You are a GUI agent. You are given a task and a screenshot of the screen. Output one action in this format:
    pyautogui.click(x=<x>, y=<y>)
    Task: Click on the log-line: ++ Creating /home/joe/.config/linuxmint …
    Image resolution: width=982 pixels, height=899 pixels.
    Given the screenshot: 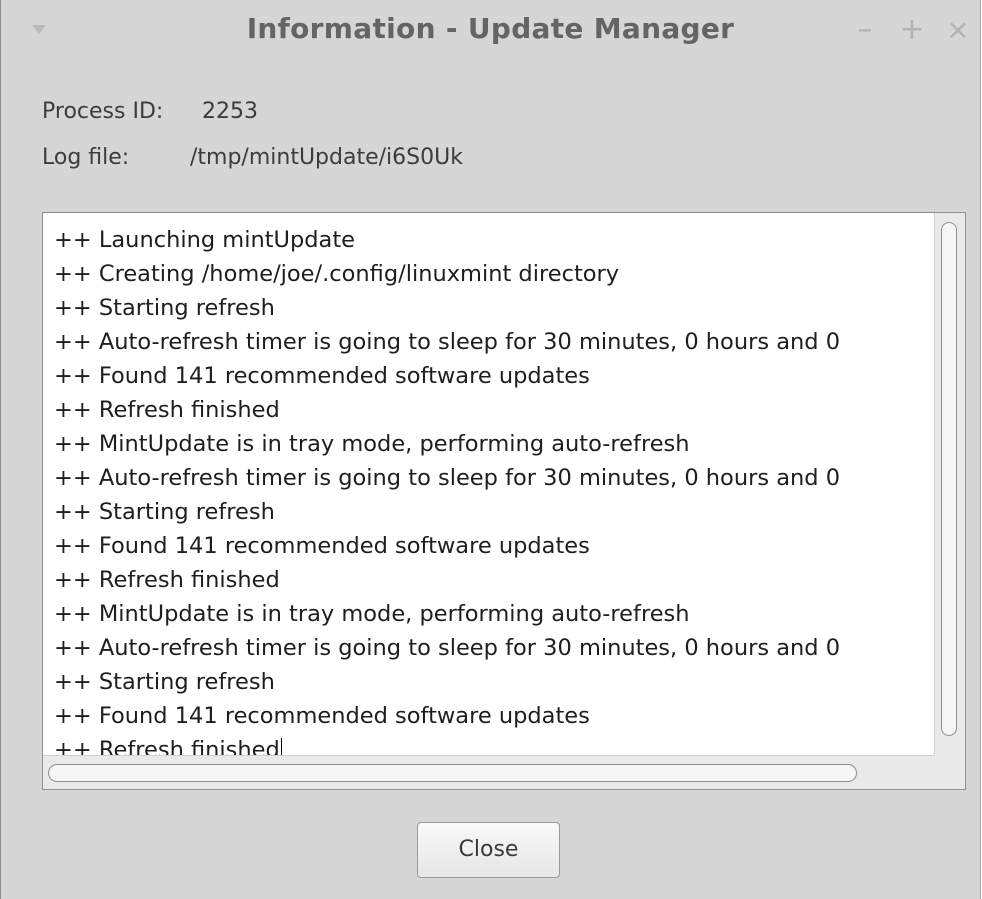 What is the action you would take?
    pyautogui.click(x=337, y=274)
    